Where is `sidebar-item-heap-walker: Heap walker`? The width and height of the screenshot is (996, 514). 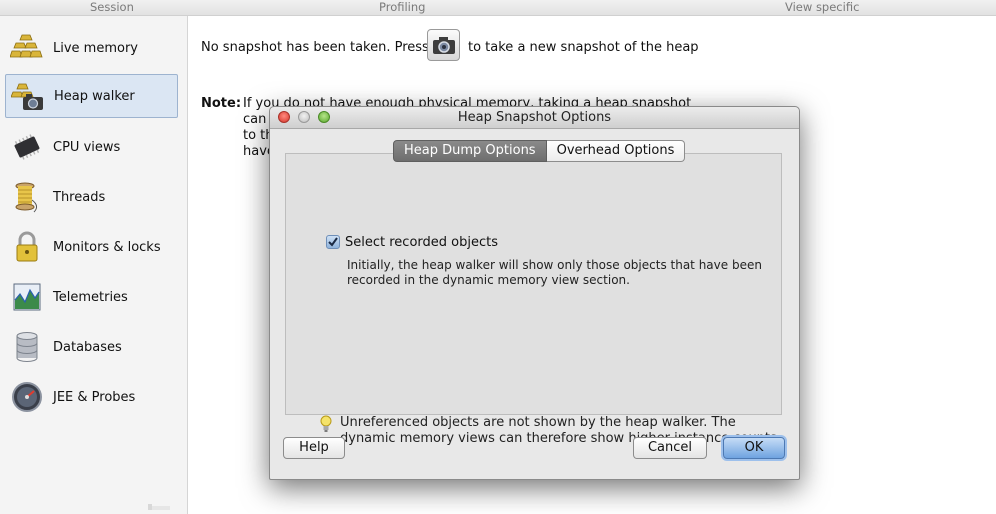 sidebar-item-heap-walker: Heap walker is located at coordinates (91, 96).